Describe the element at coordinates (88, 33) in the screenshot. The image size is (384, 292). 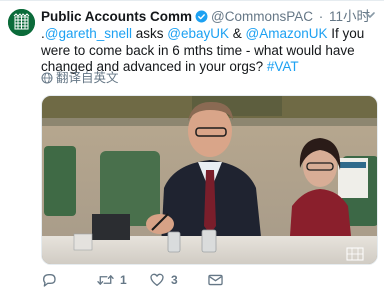
I see `mention-gareth-snell: @gareth_snell` at that location.